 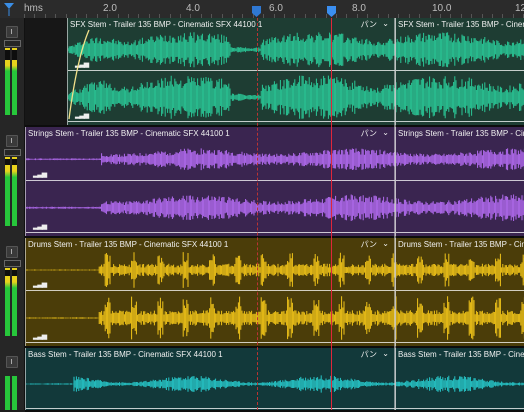 I want to click on ruler-tick-label: 8.0, so click(x=359, y=8).